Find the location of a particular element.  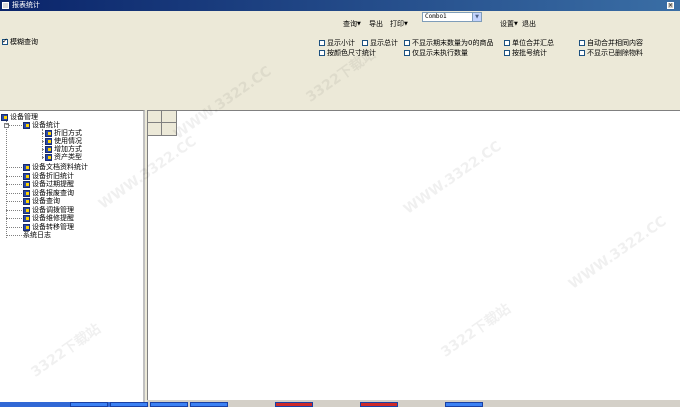

tree-node-stats: 设备统计 is located at coordinates (41, 125).